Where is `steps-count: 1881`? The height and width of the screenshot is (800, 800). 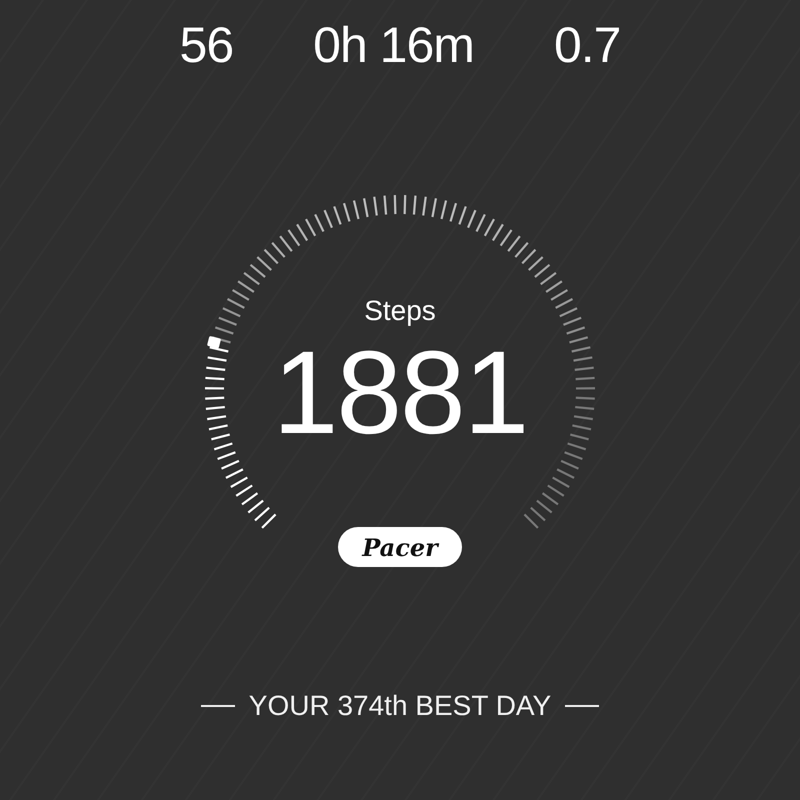
steps-count: 1881 is located at coordinates (400, 393).